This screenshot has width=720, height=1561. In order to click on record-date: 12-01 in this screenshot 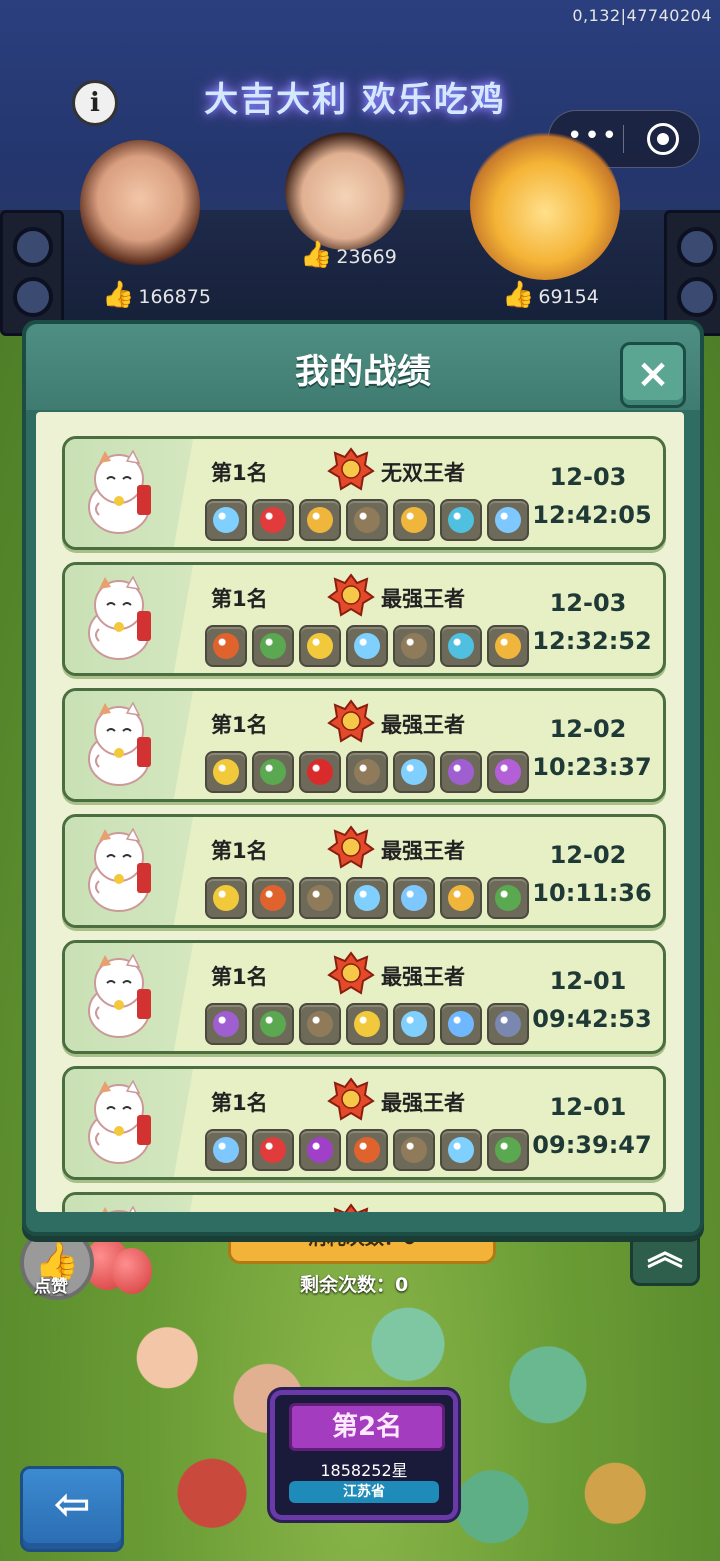, I will do `click(588, 981)`.